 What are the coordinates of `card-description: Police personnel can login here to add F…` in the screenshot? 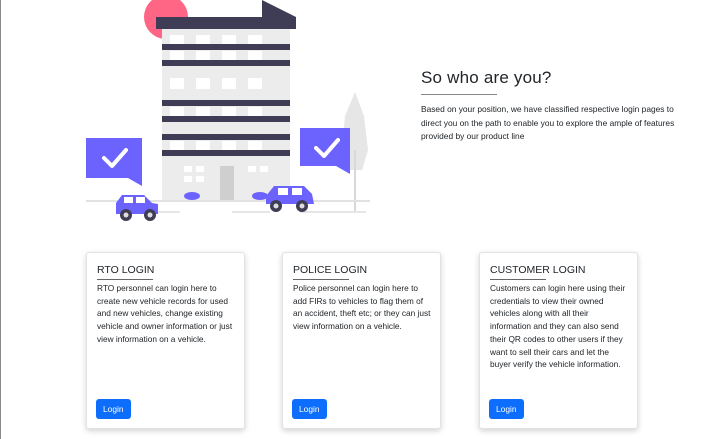 It's located at (362, 307).